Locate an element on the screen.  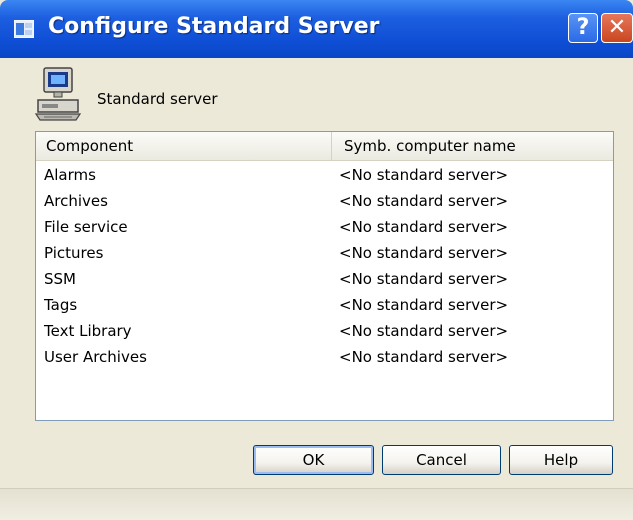
component-cell: File service is located at coordinates (86, 227).